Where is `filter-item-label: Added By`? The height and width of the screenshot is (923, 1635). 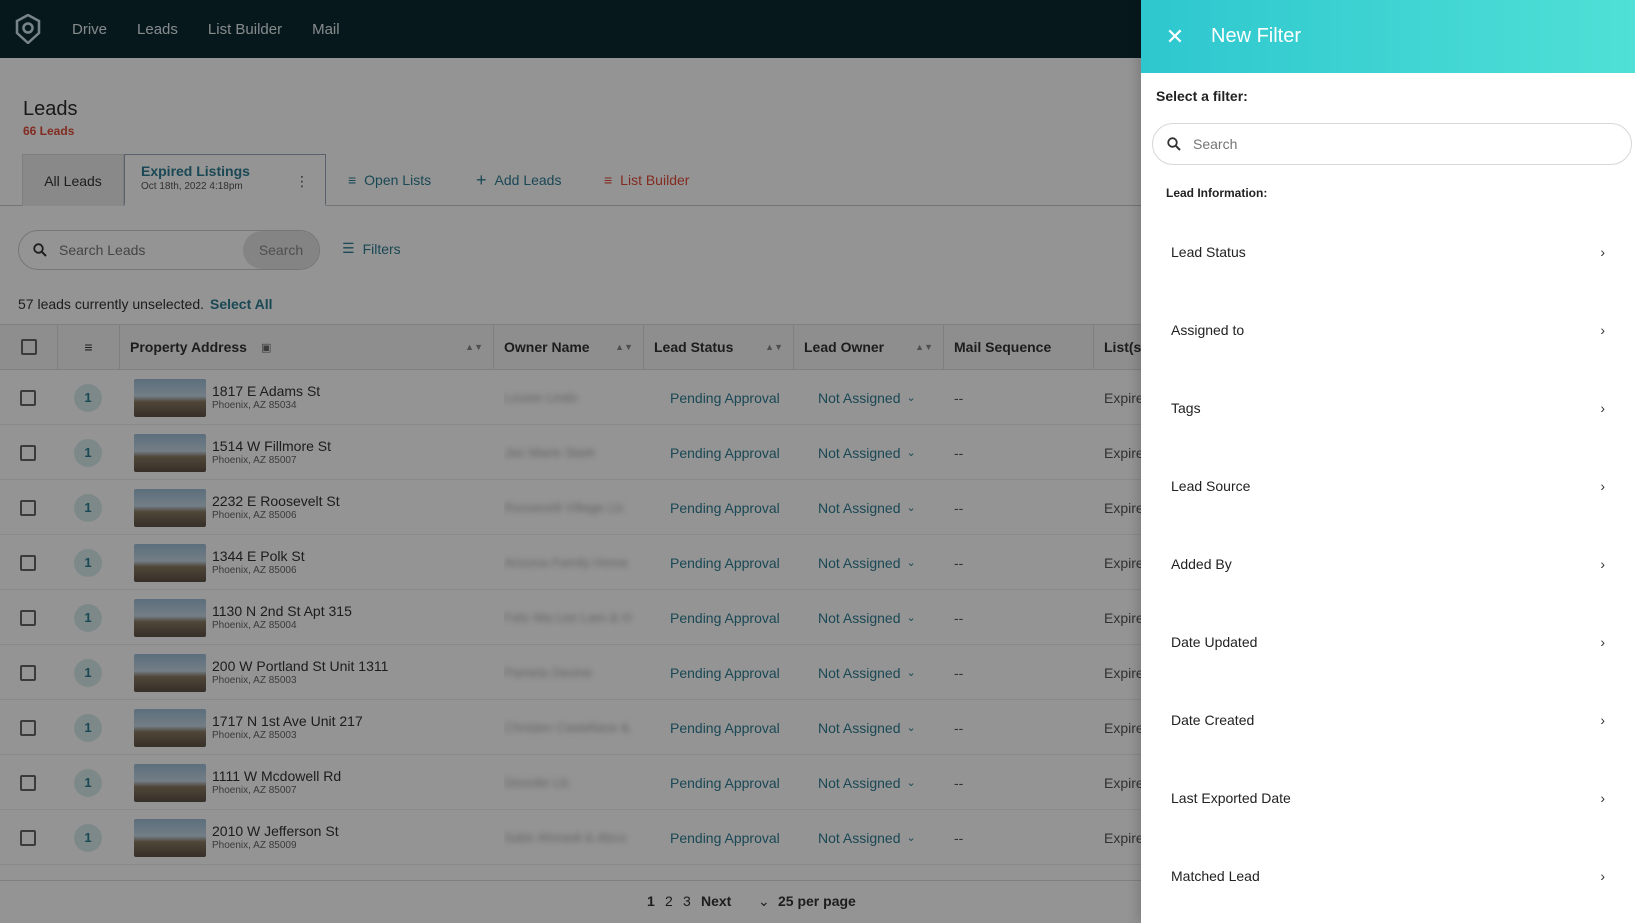
filter-item-label: Added By is located at coordinates (1201, 564).